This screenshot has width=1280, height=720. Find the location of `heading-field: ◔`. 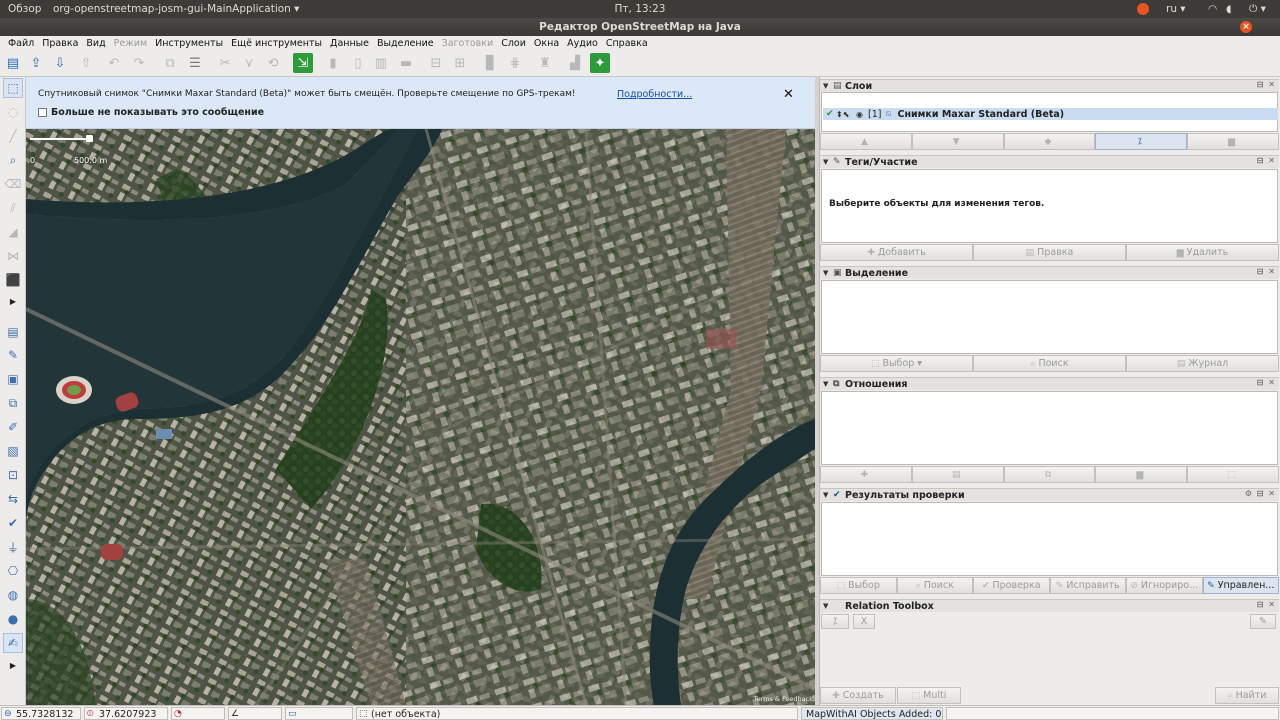

heading-field: ◔ is located at coordinates (198, 713).